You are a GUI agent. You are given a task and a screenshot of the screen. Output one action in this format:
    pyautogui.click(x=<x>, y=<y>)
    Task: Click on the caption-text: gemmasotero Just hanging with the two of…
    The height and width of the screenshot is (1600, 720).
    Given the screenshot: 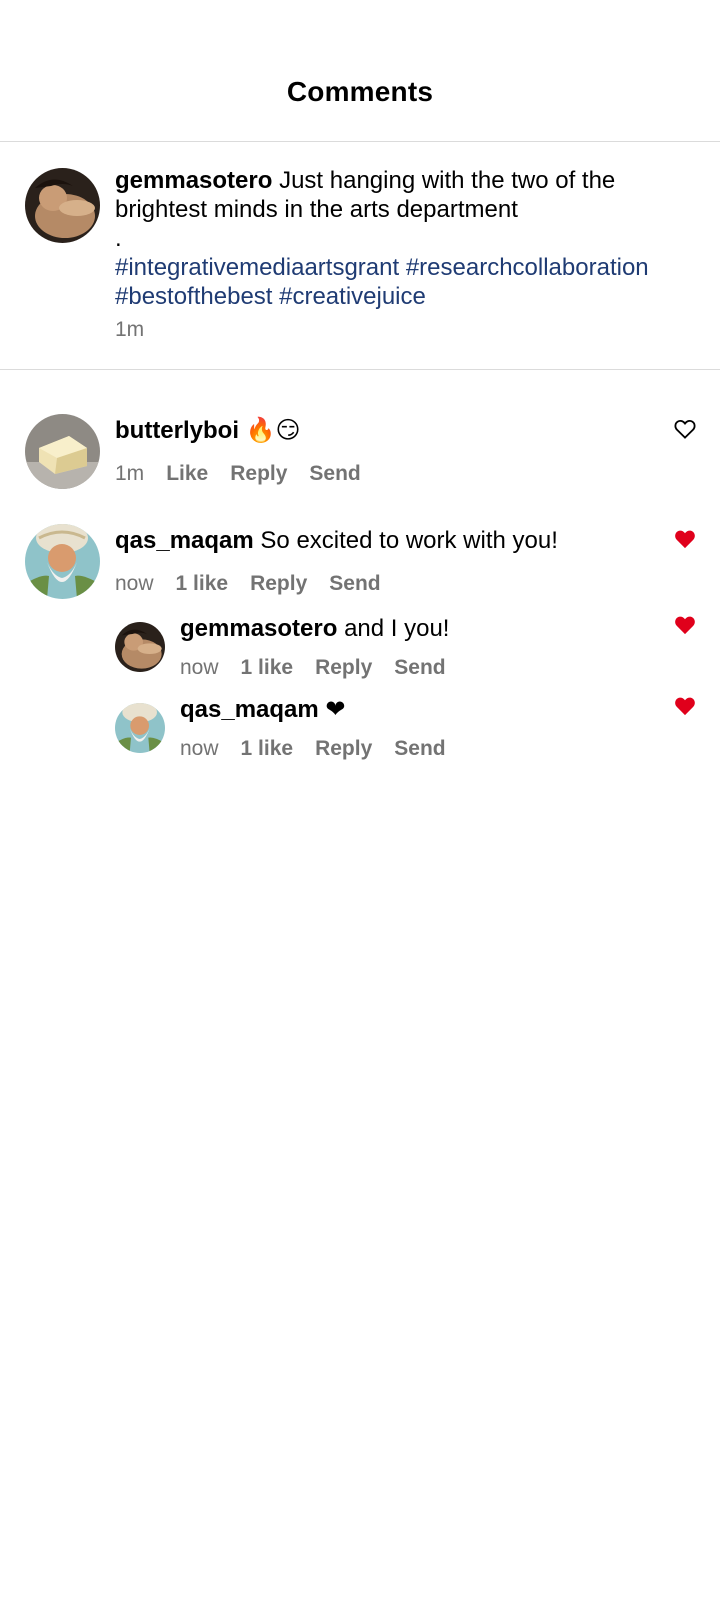 What is the action you would take?
    pyautogui.click(x=410, y=238)
    